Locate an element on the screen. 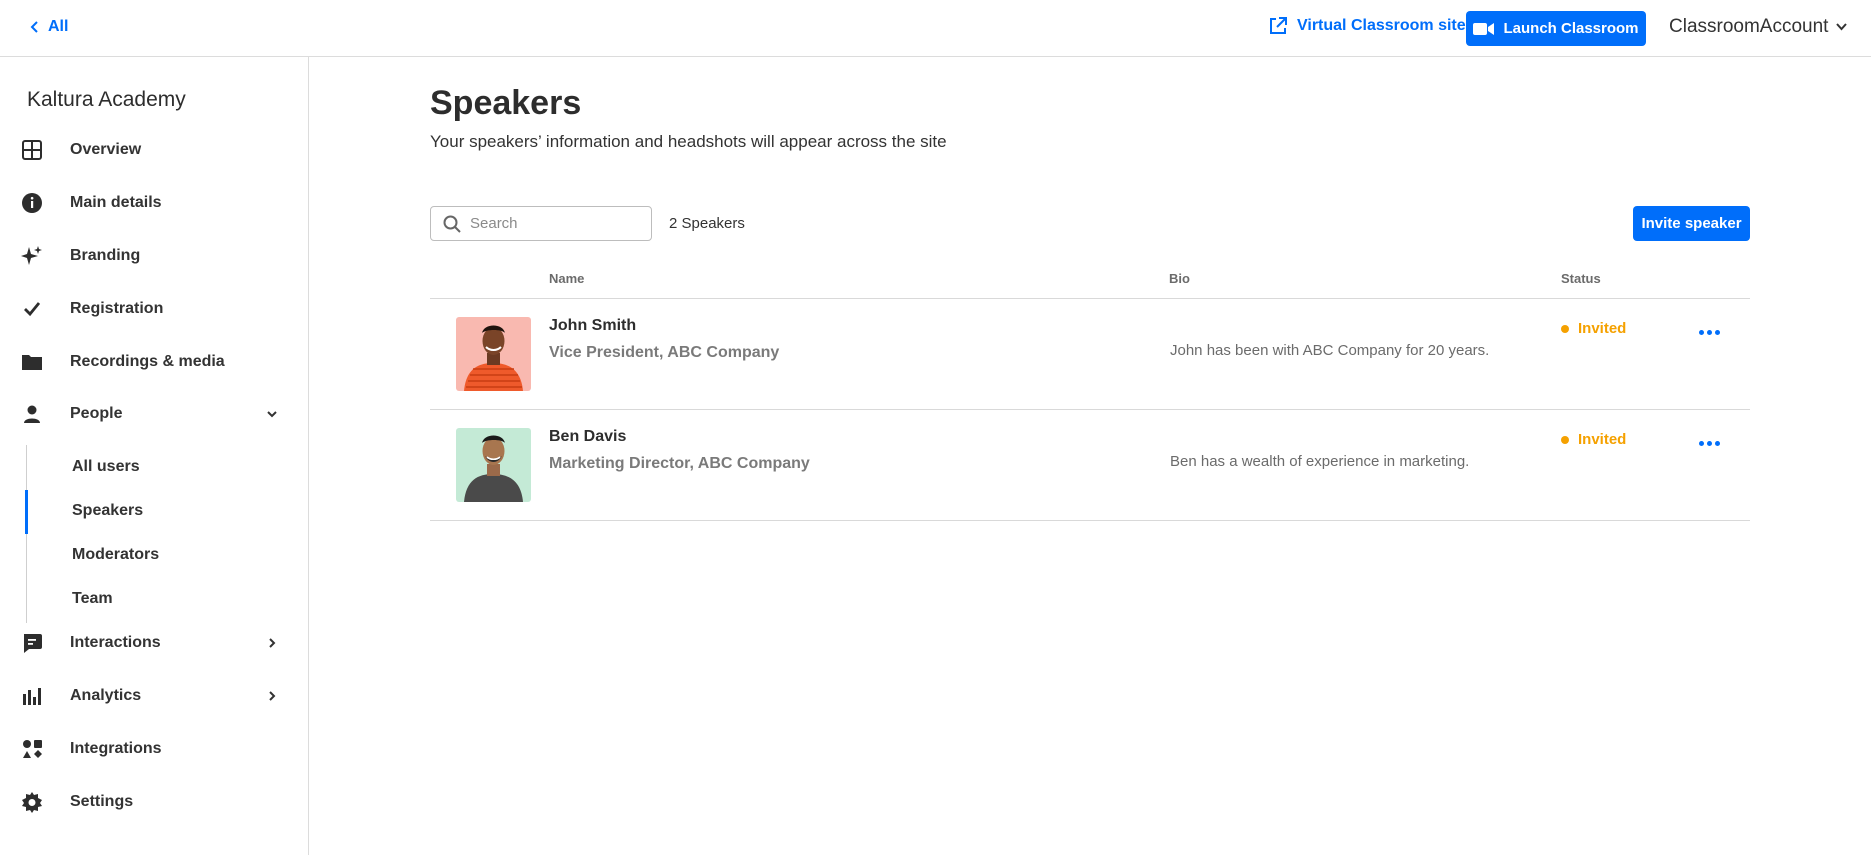  search-icon is located at coordinates (452, 224).